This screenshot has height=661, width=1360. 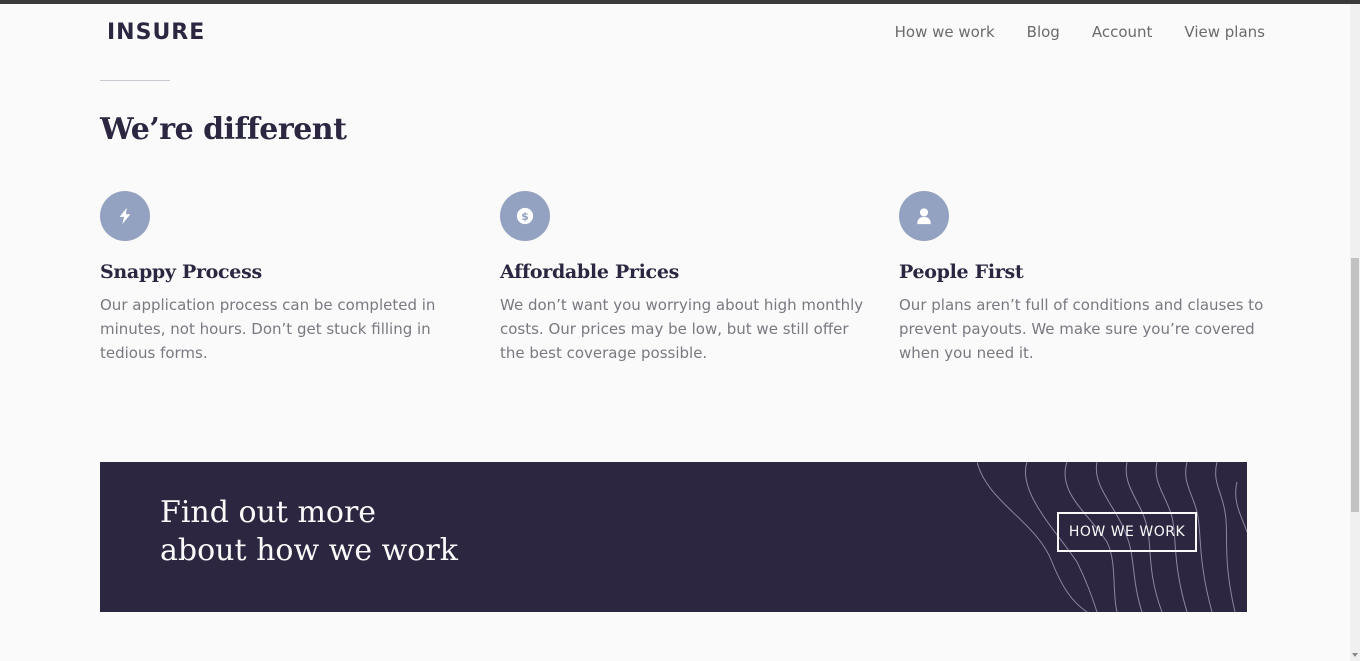 What do you see at coordinates (945, 32) in the screenshot?
I see `nav-link-how-we-work: How we work` at bounding box center [945, 32].